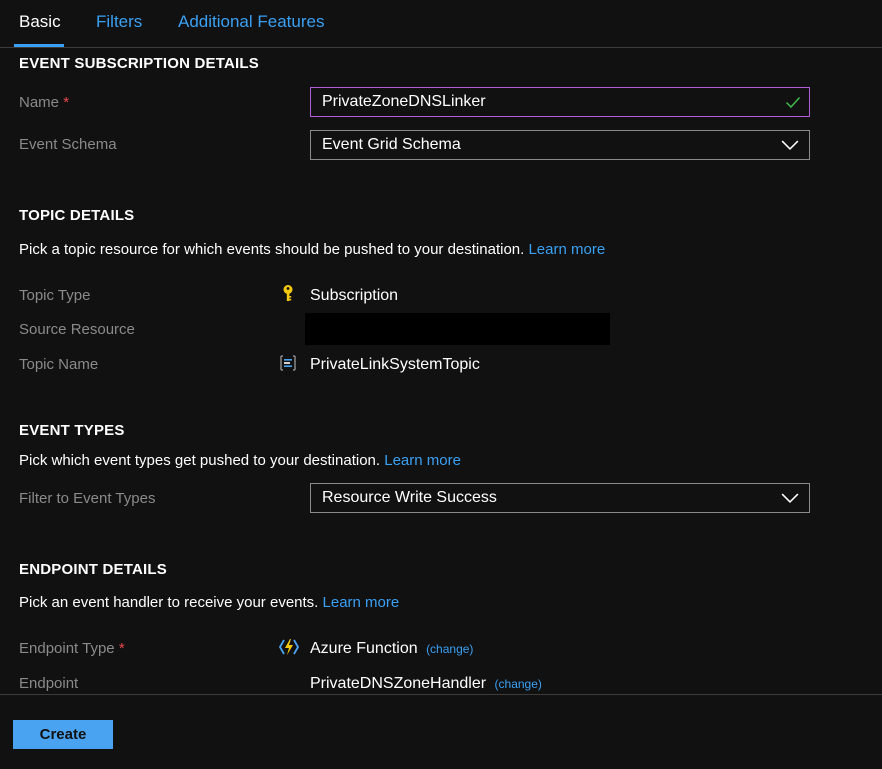 The image size is (882, 769). I want to click on endpoint-type-label: Endpoint Type *, so click(72, 648).